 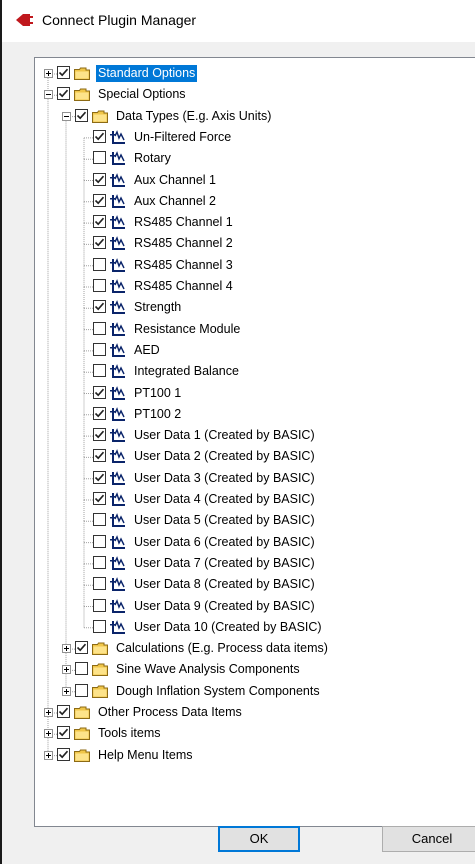 What do you see at coordinates (224, 542) in the screenshot?
I see `node-label: User Data 6 (Created by BASIC)` at bounding box center [224, 542].